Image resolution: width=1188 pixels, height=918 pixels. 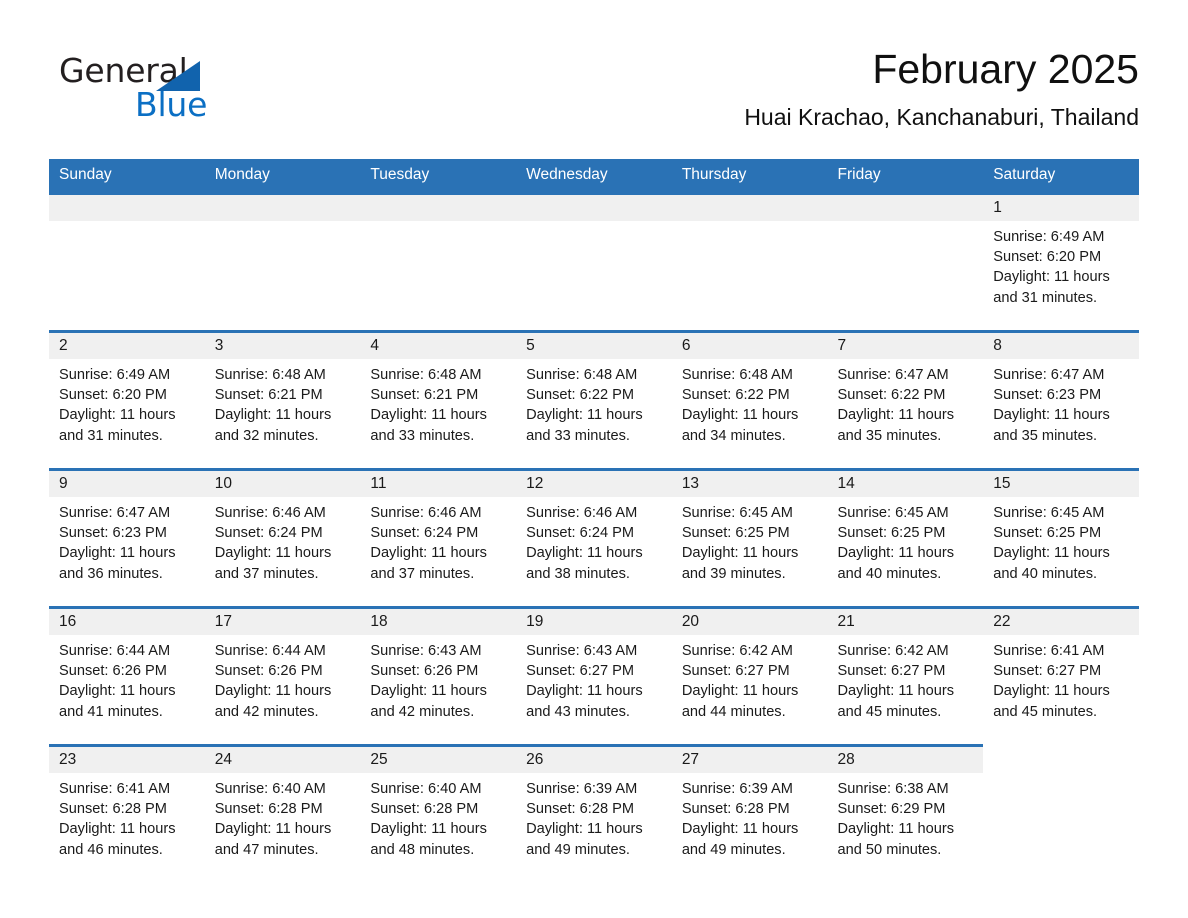 I want to click on daylight-text-line2: and 42 minutes., so click(x=422, y=711).